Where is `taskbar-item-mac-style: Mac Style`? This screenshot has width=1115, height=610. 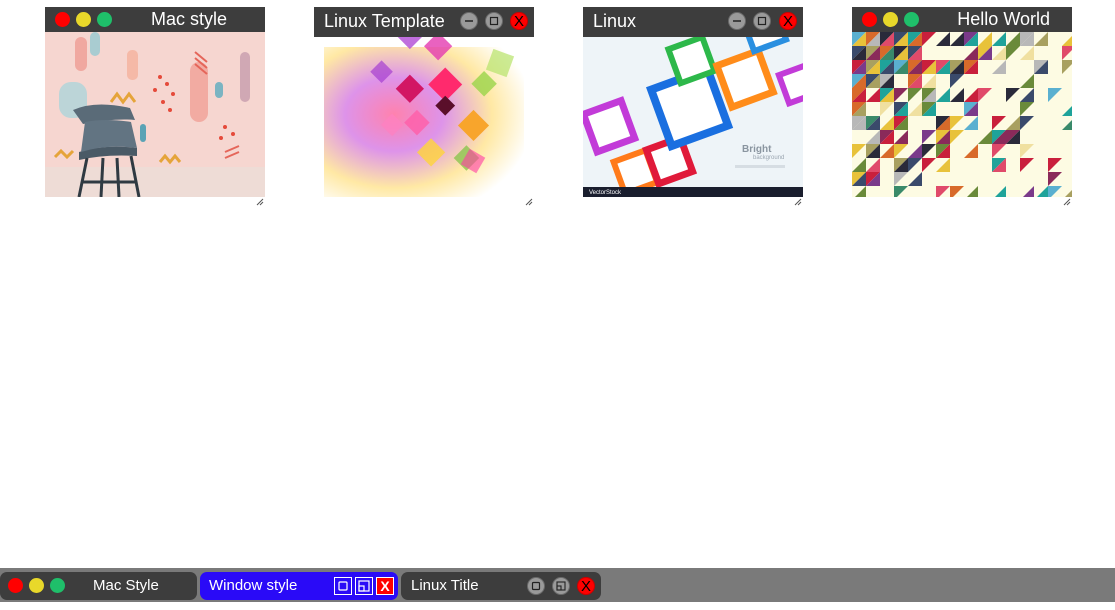
taskbar-item-mac-style: Mac Style is located at coordinates (98, 586).